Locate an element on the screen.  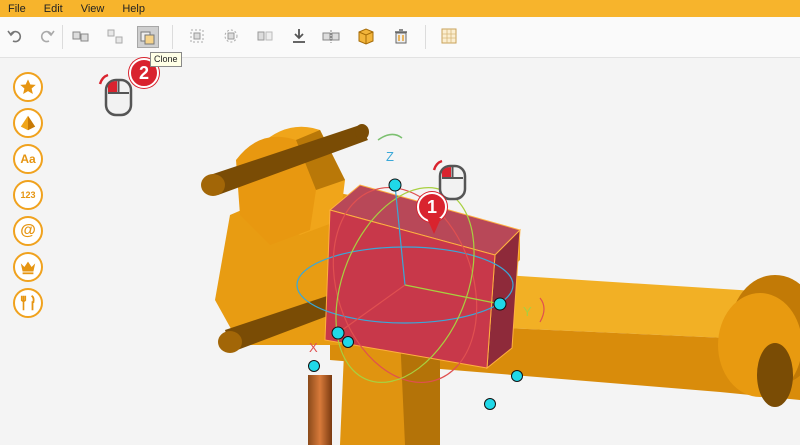
grid-icon is located at coordinates (449, 36).